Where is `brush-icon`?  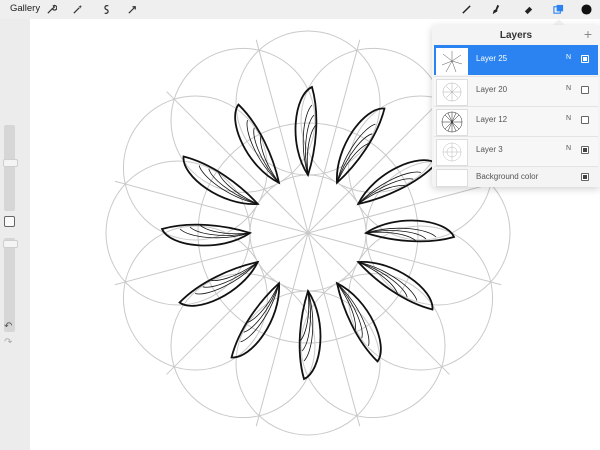 brush-icon is located at coordinates (466, 9).